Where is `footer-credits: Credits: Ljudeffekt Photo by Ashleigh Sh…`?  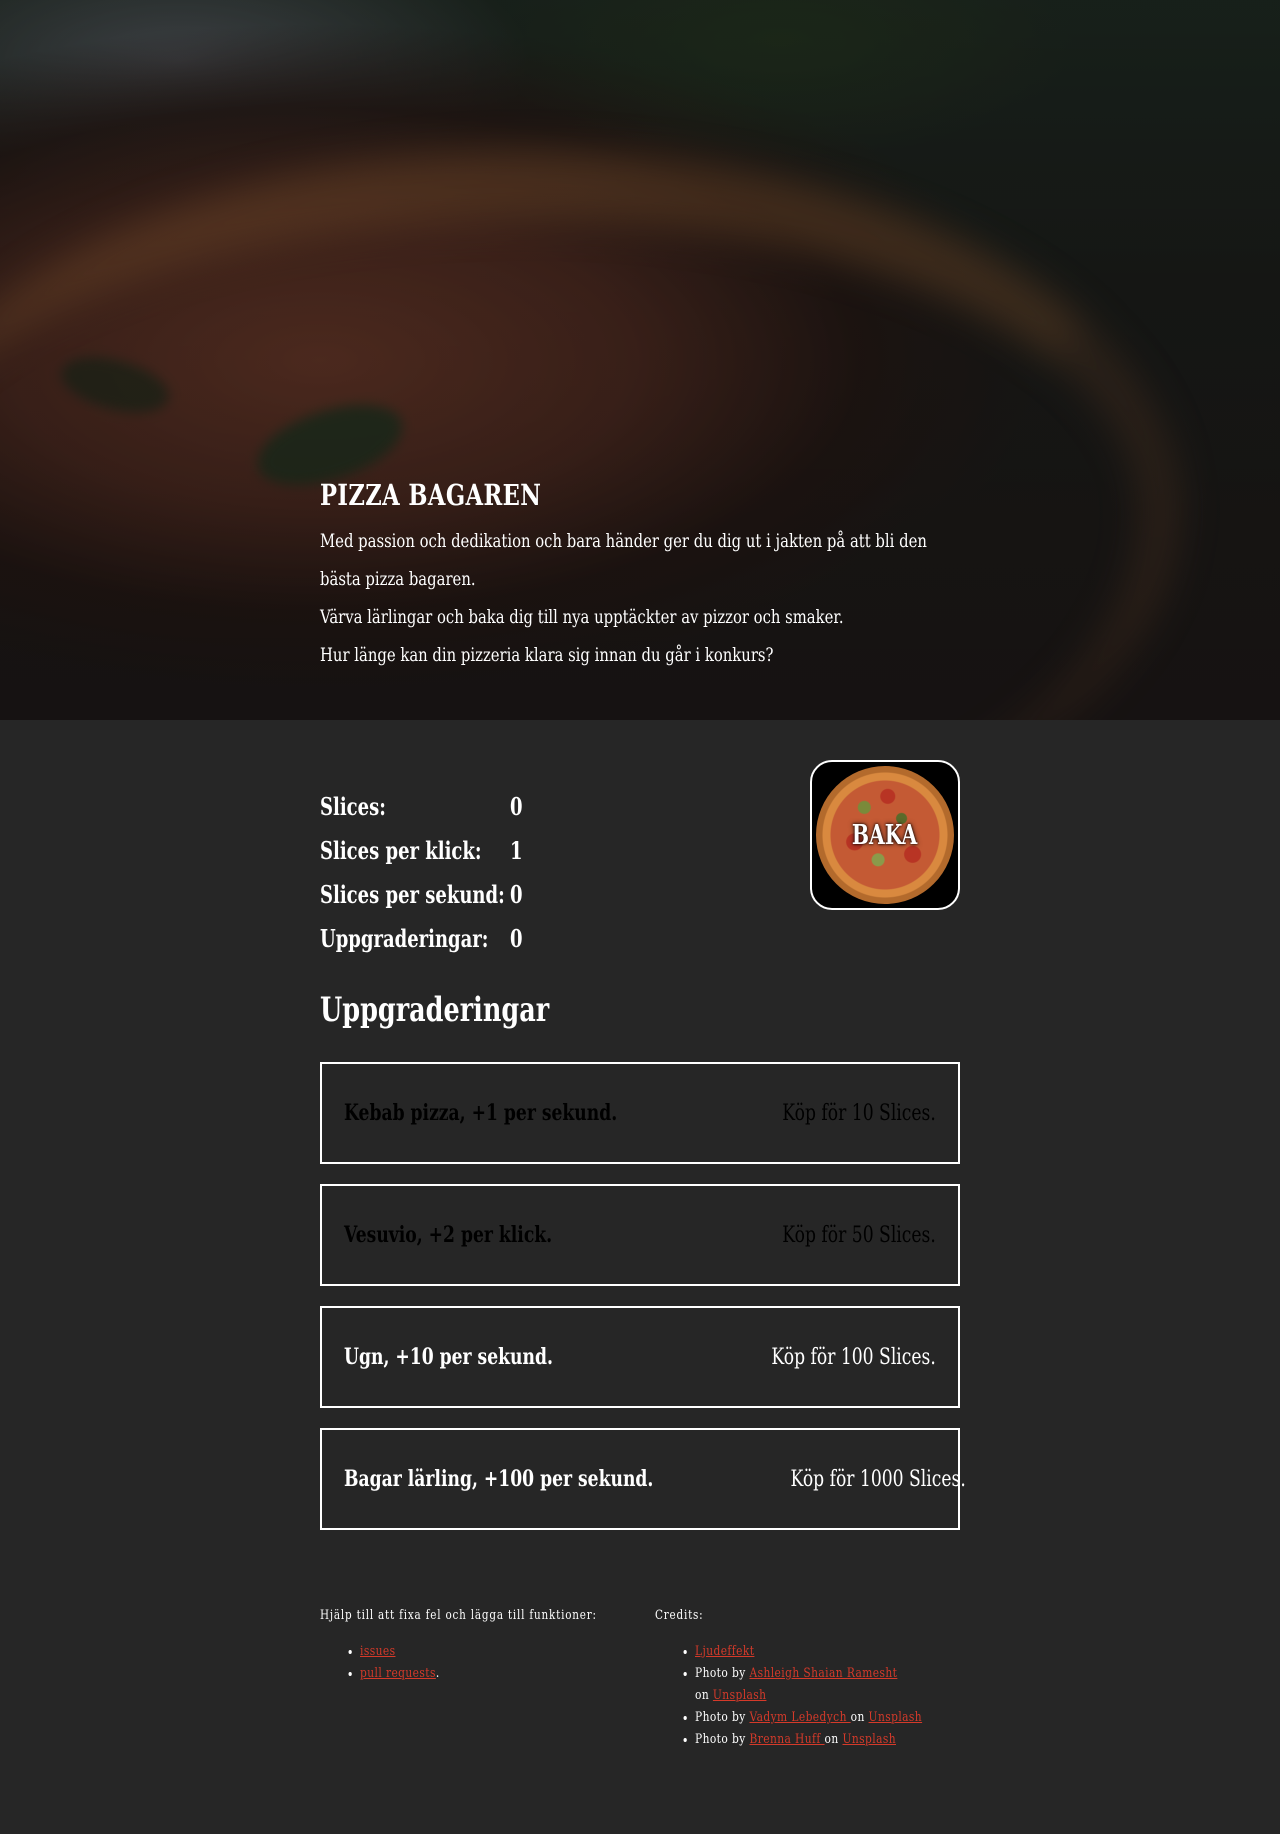 footer-credits: Credits: Ljudeffekt Photo by Ashleigh Sh… is located at coordinates (815, 1679).